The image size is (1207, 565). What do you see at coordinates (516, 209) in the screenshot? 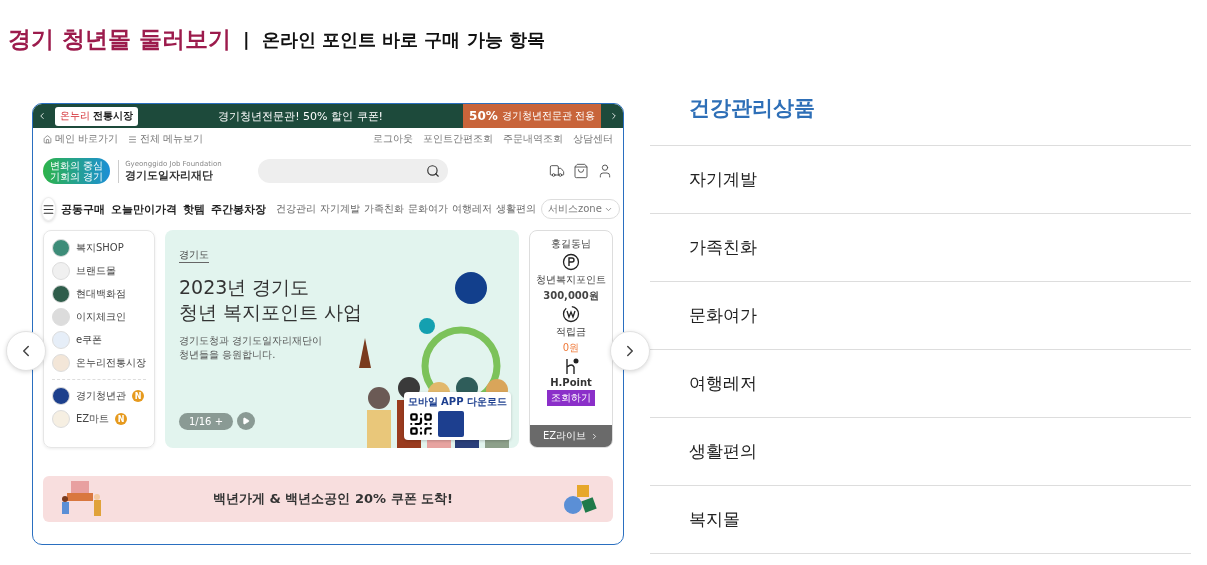
I see `category-nav-link: 생활편의` at bounding box center [516, 209].